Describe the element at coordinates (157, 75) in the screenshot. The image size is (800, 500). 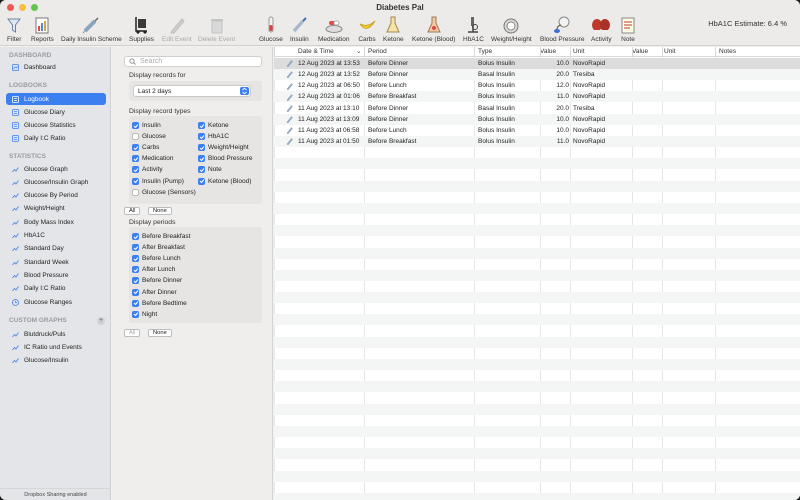
I see `display-records-for-label: Display records for` at that location.